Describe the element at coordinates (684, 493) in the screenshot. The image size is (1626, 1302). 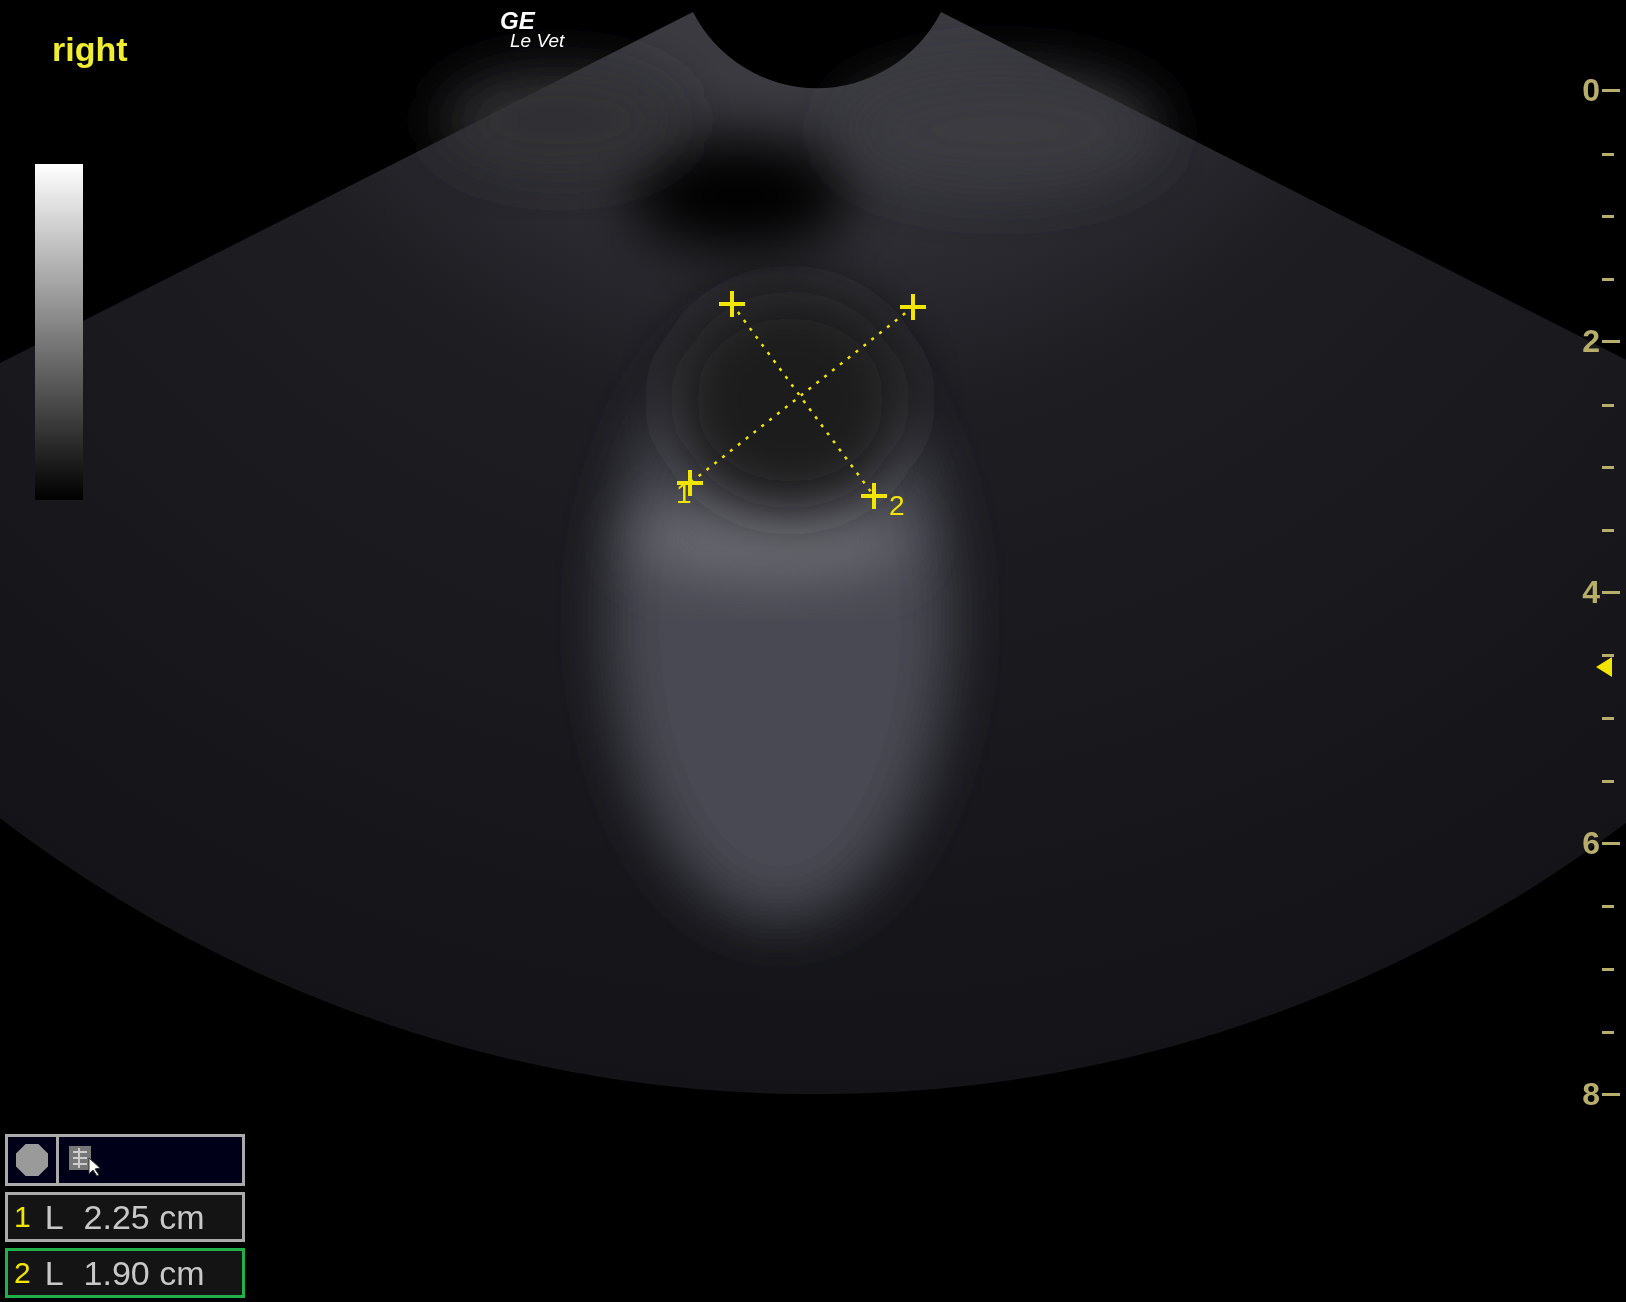
I see `caliper-label: 1` at that location.